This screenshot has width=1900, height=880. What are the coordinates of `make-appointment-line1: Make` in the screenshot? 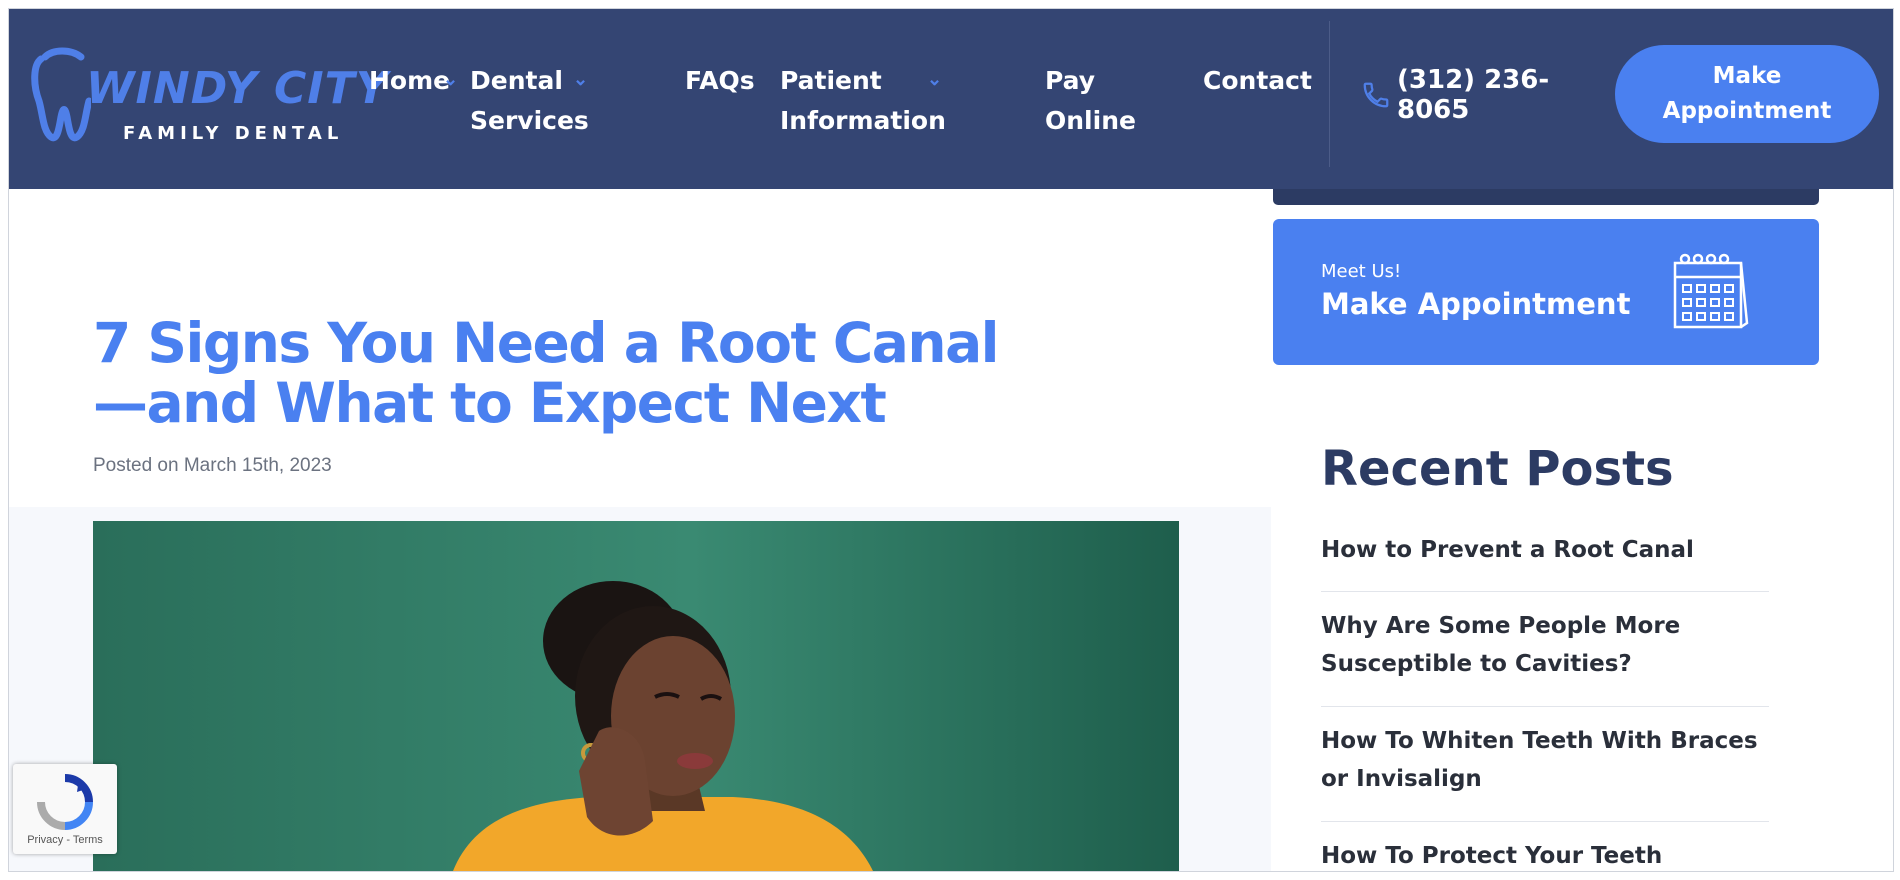 It's located at (1747, 76).